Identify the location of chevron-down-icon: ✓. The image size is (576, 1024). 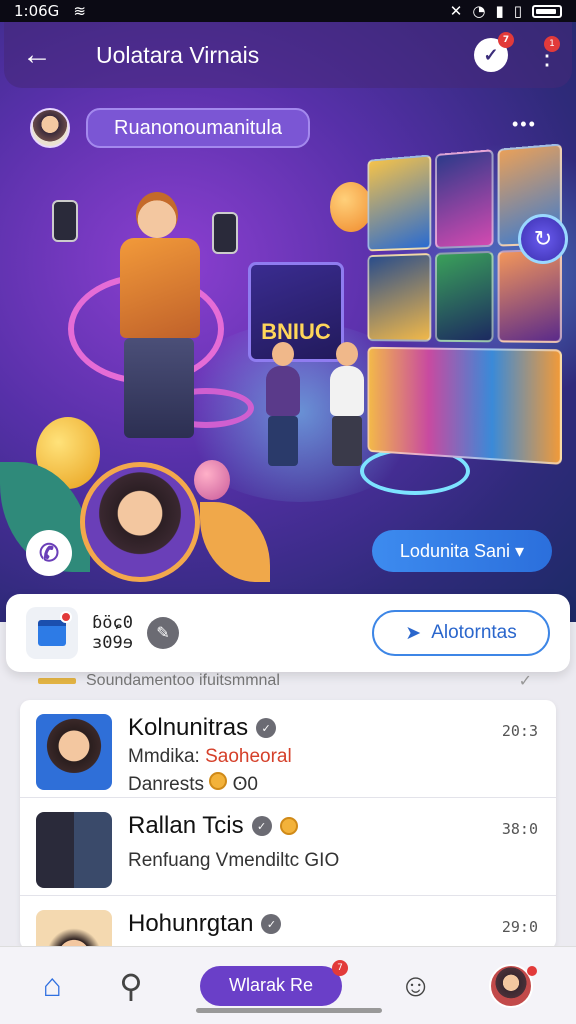
(525, 681).